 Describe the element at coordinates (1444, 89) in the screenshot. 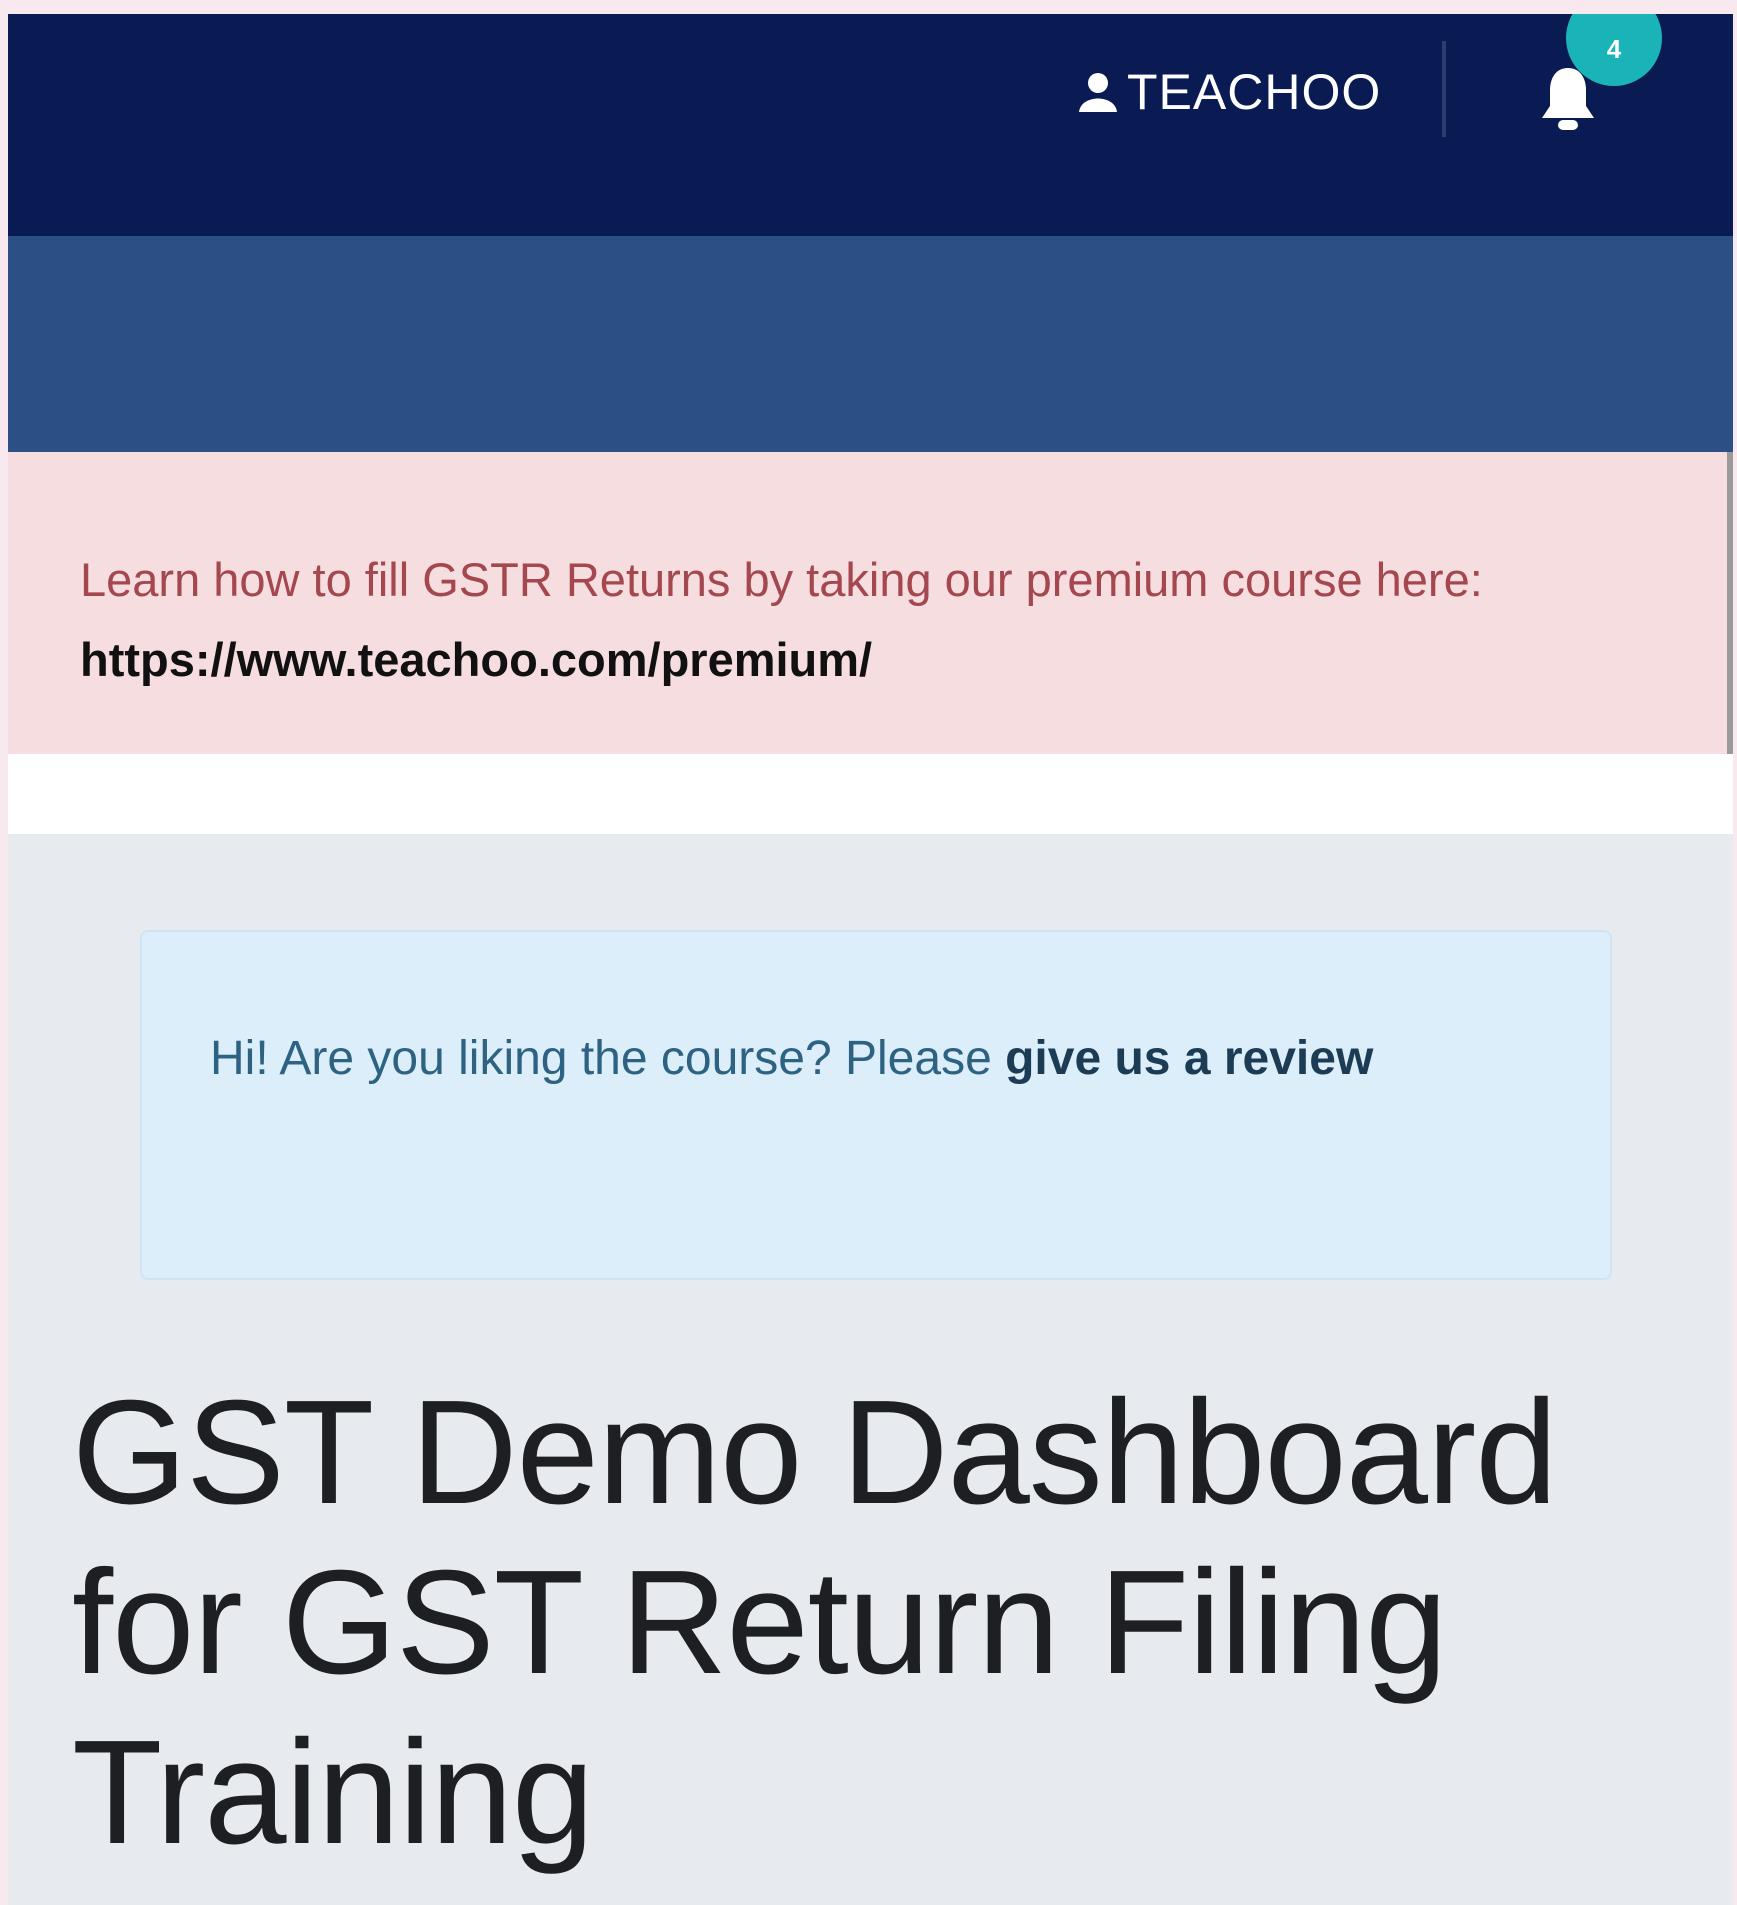

I see `navbar-divider` at that location.